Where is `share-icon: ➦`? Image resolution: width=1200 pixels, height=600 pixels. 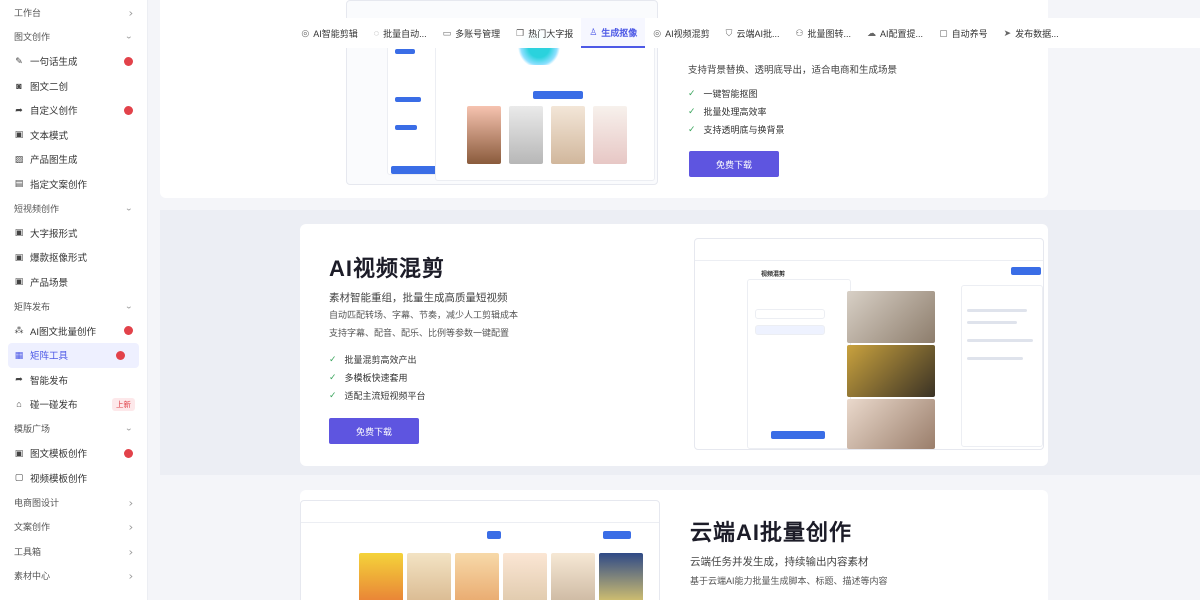
share-icon: ➦ is located at coordinates (19, 109).